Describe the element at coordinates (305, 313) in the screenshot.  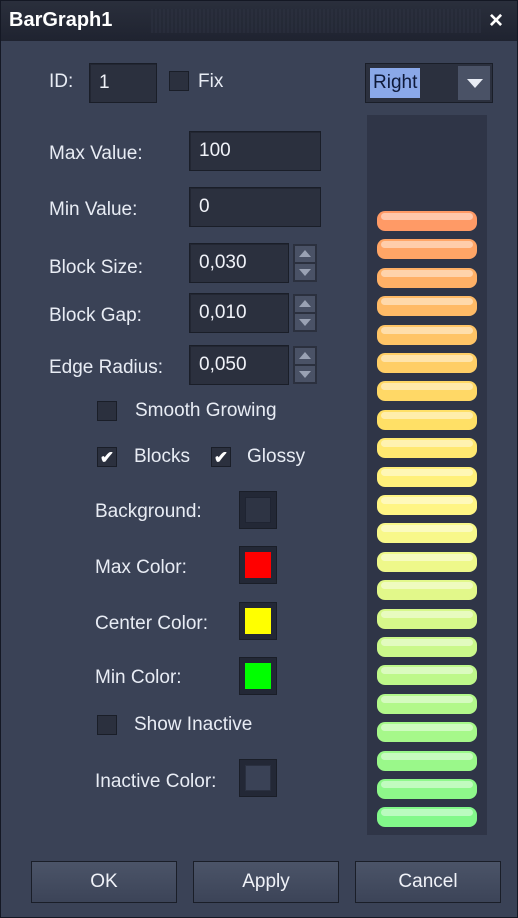
I see `block-gap-spinner` at that location.